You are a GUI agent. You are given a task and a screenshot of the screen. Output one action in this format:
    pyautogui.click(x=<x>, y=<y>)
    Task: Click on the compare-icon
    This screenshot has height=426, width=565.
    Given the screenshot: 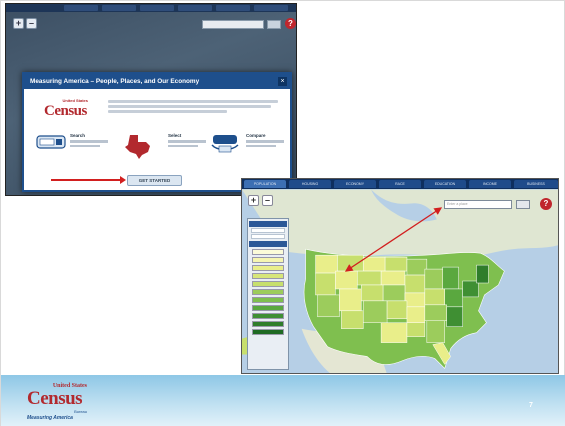 What is the action you would take?
    pyautogui.click(x=225, y=146)
    